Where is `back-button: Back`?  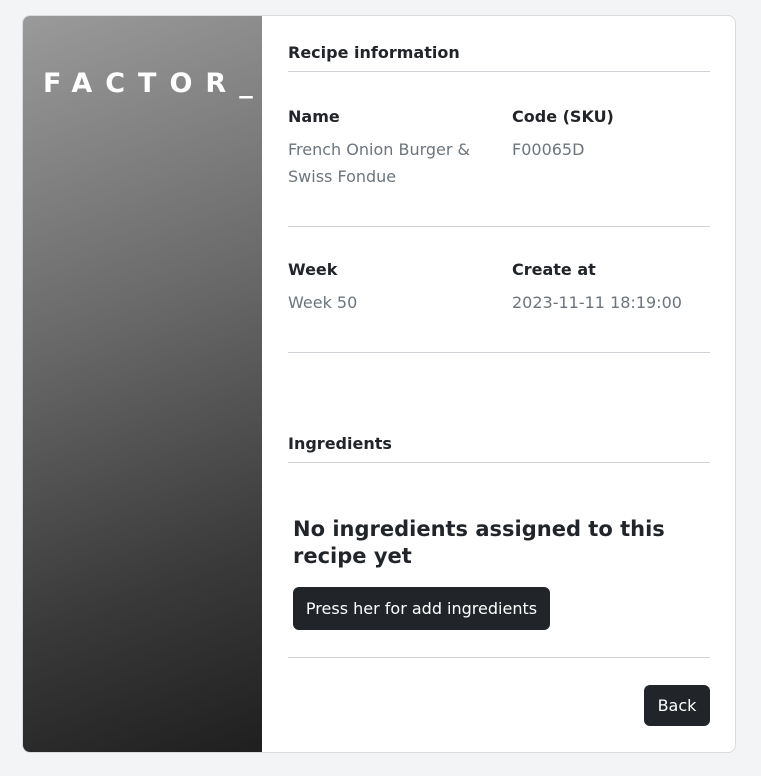
back-button: Back is located at coordinates (677, 705).